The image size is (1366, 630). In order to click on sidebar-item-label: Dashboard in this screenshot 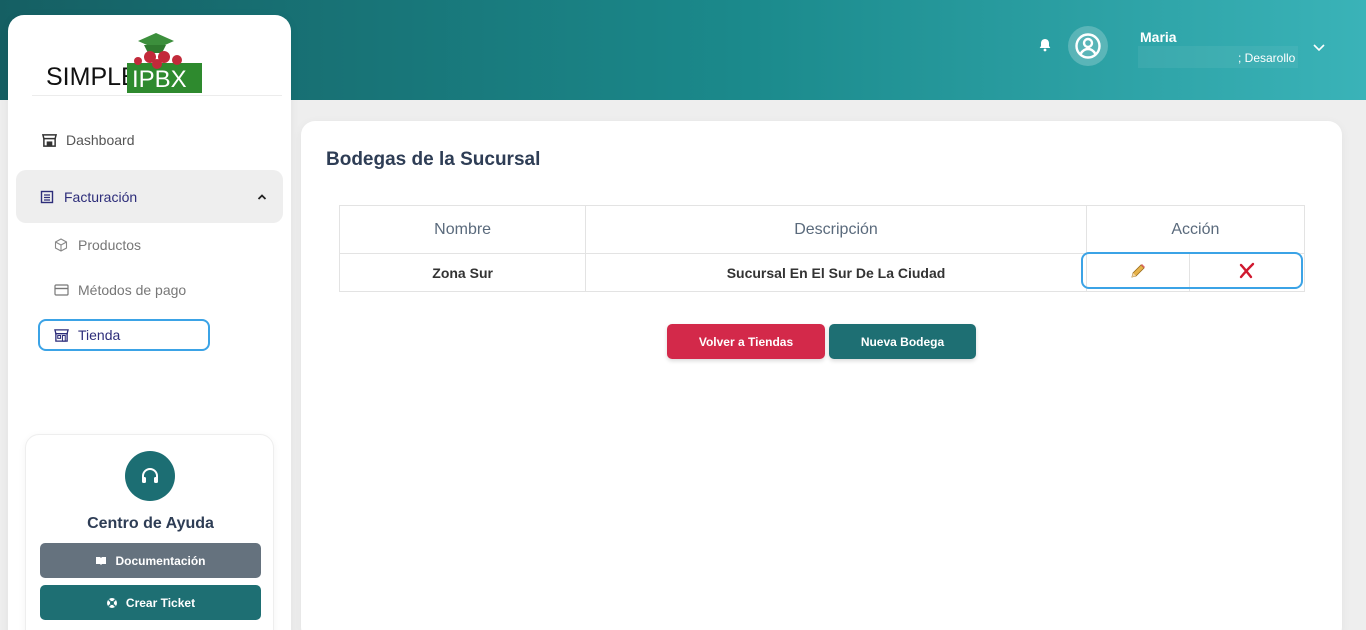, I will do `click(100, 140)`.